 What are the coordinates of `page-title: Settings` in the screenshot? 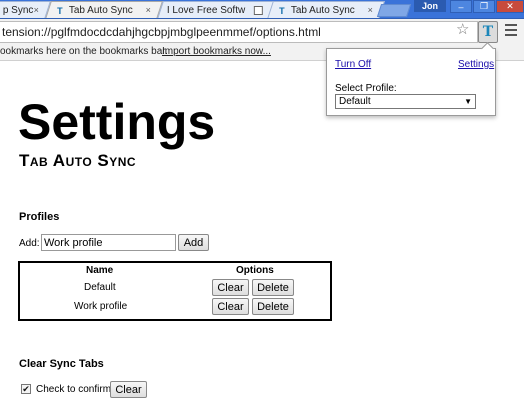 It's located at (117, 122).